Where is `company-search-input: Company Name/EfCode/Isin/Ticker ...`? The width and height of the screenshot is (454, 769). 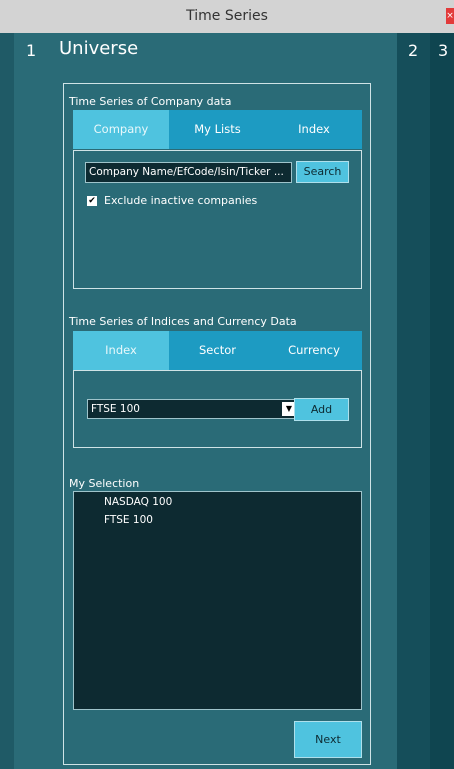
company-search-input: Company Name/EfCode/Isin/Ticker ... is located at coordinates (188, 172).